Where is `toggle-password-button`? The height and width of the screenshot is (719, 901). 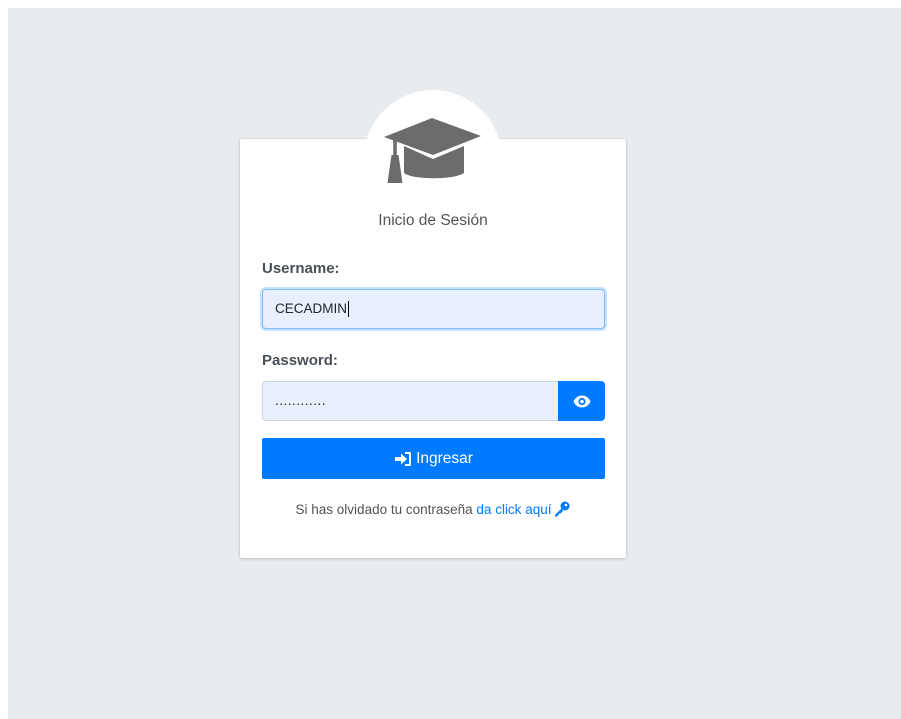 toggle-password-button is located at coordinates (581, 401).